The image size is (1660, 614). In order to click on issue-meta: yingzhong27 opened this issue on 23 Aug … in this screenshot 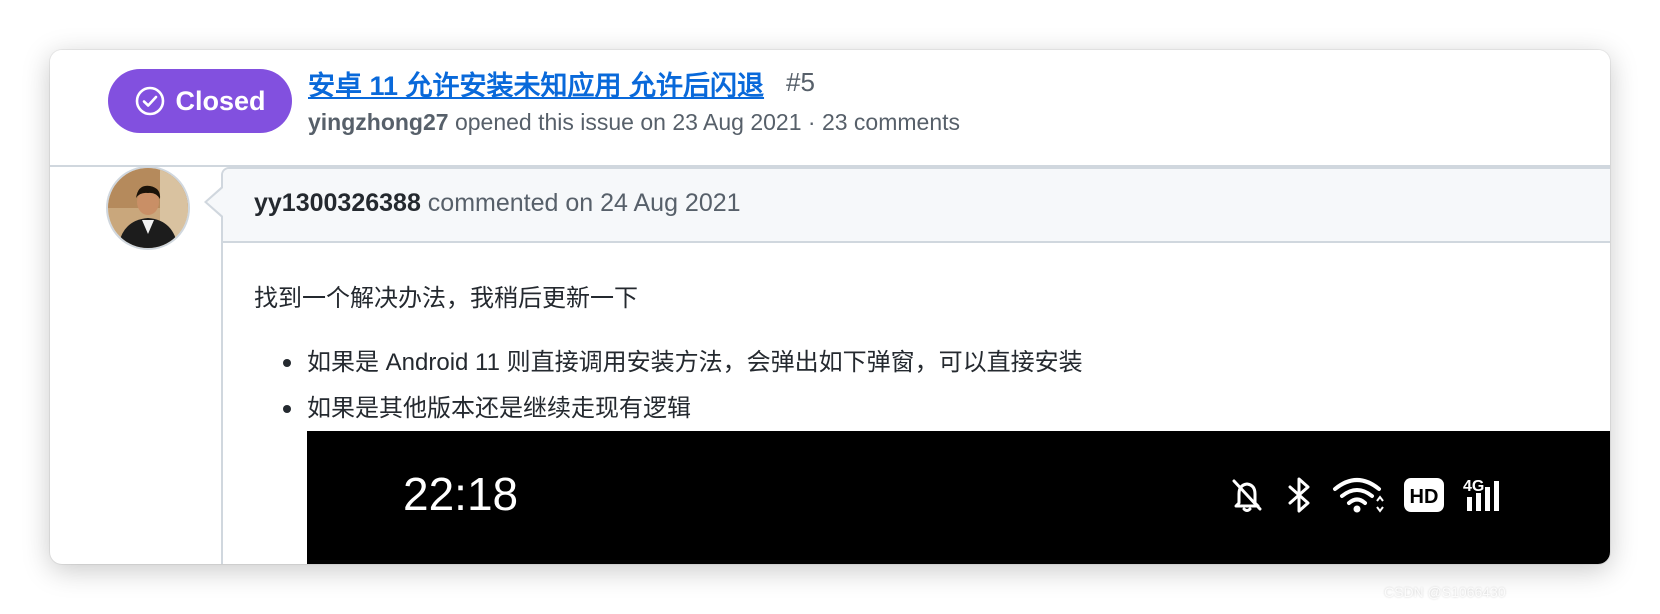, I will do `click(634, 122)`.